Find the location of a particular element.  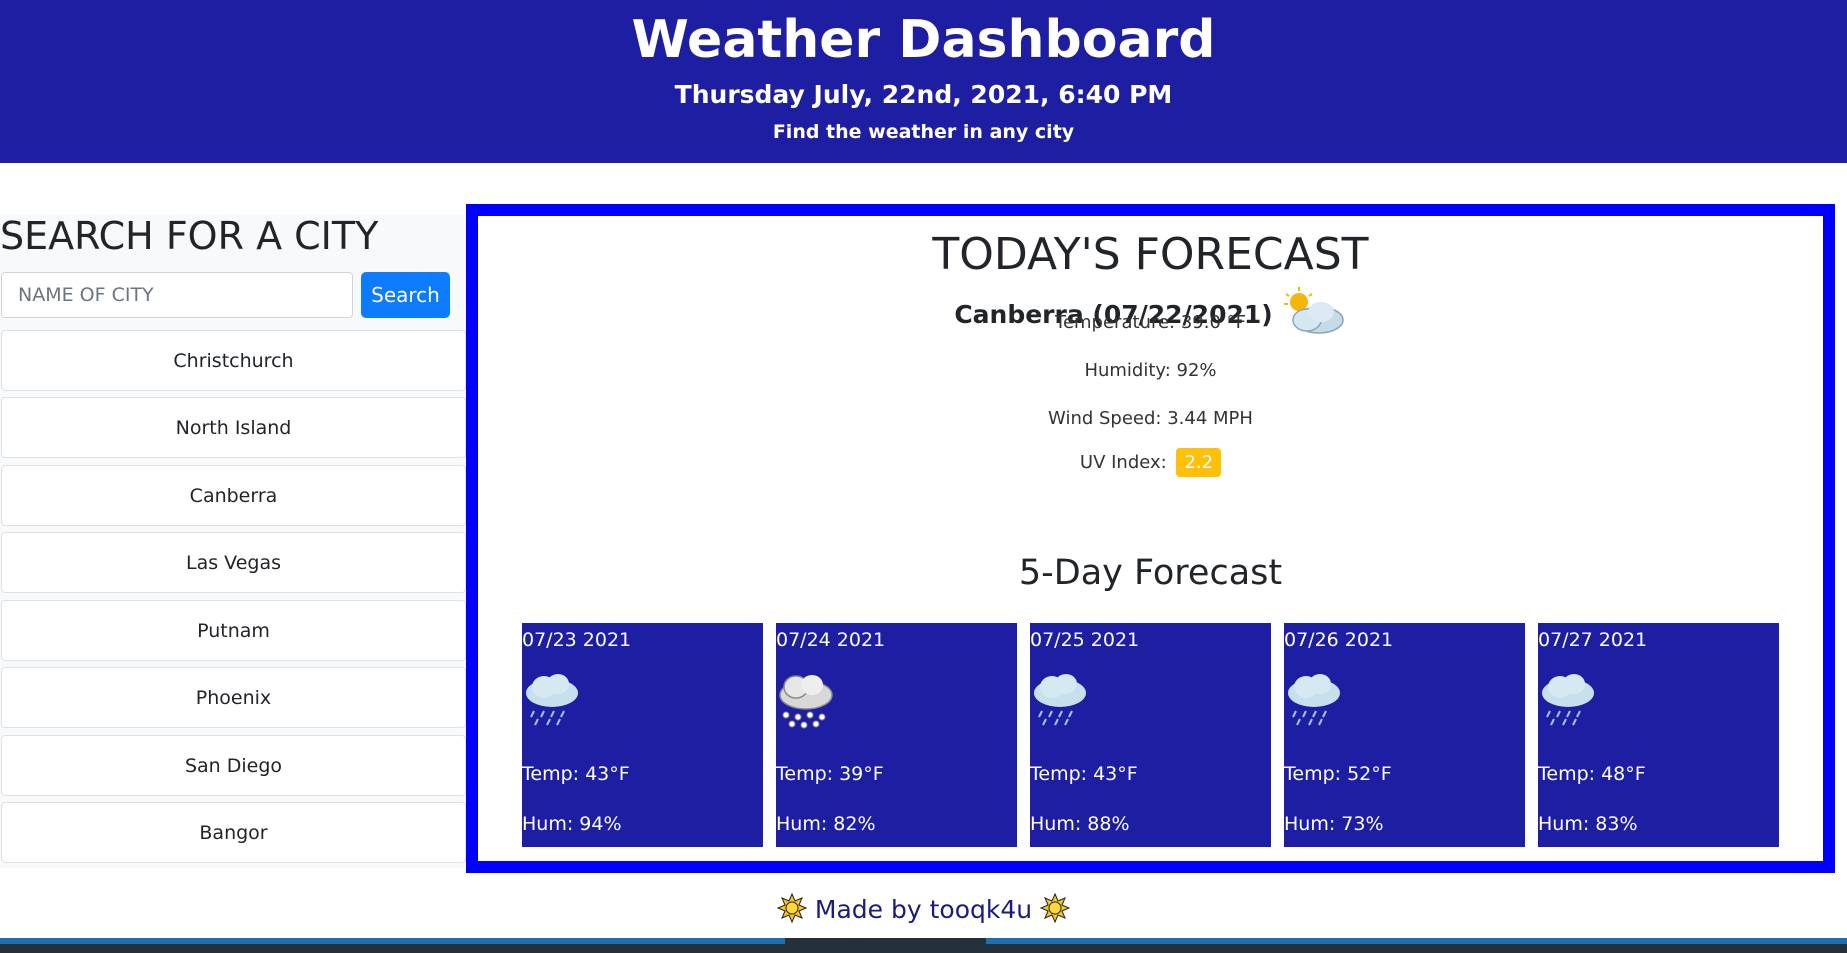

humidity-text: Humidity: 92% is located at coordinates (1150, 370).